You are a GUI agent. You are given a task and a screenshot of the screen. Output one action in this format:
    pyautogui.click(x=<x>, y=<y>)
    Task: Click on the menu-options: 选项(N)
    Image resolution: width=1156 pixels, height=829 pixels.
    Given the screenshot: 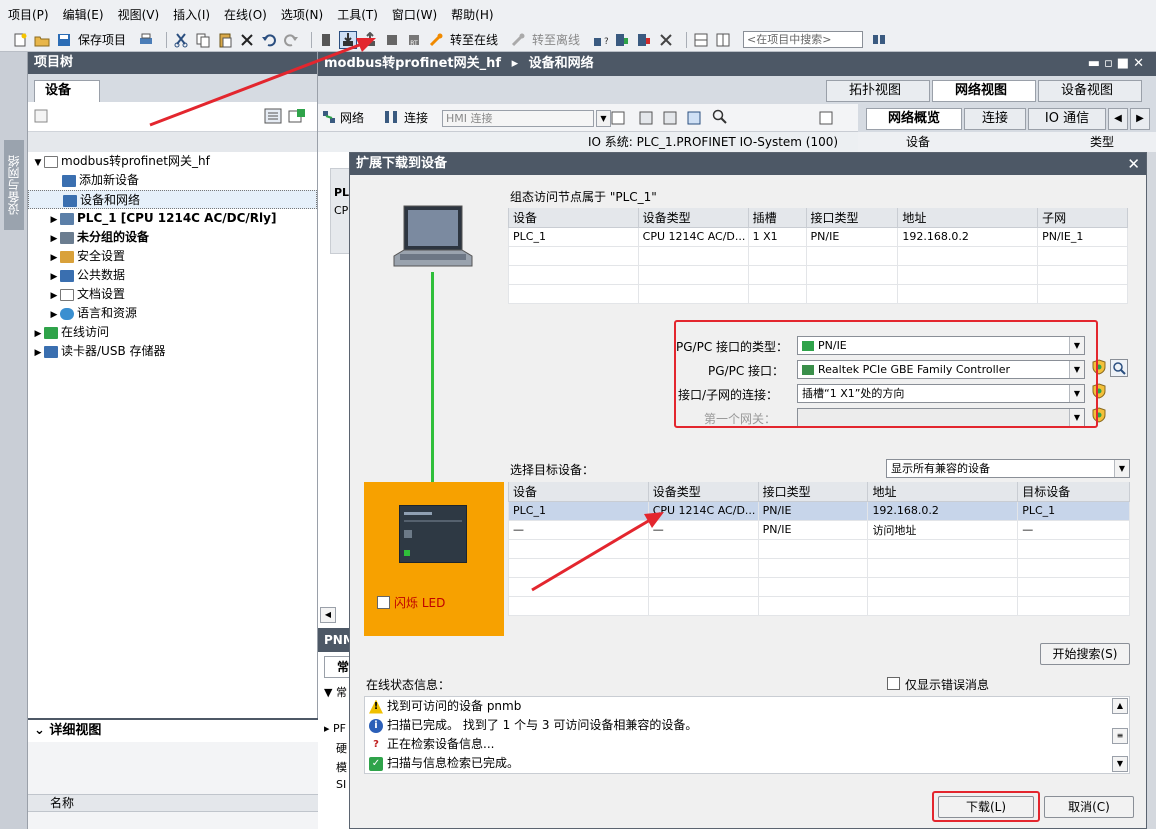 What is the action you would take?
    pyautogui.click(x=302, y=14)
    